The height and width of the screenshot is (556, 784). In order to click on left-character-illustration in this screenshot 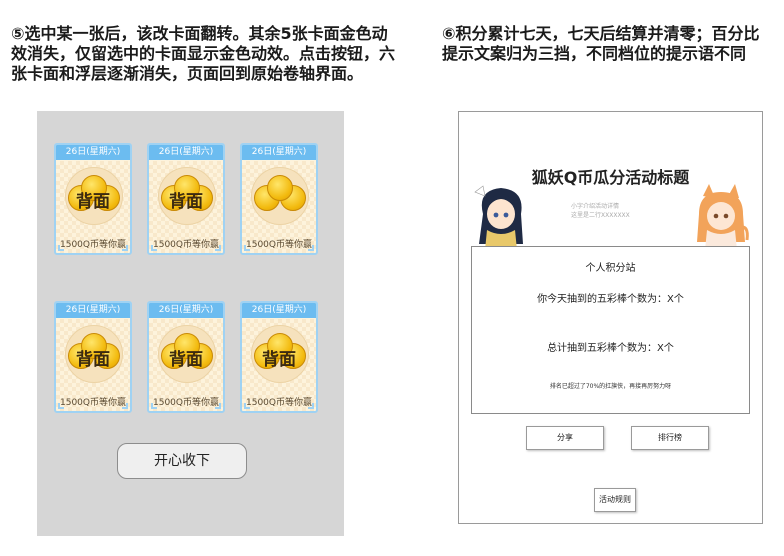, I will do `click(498, 217)`.